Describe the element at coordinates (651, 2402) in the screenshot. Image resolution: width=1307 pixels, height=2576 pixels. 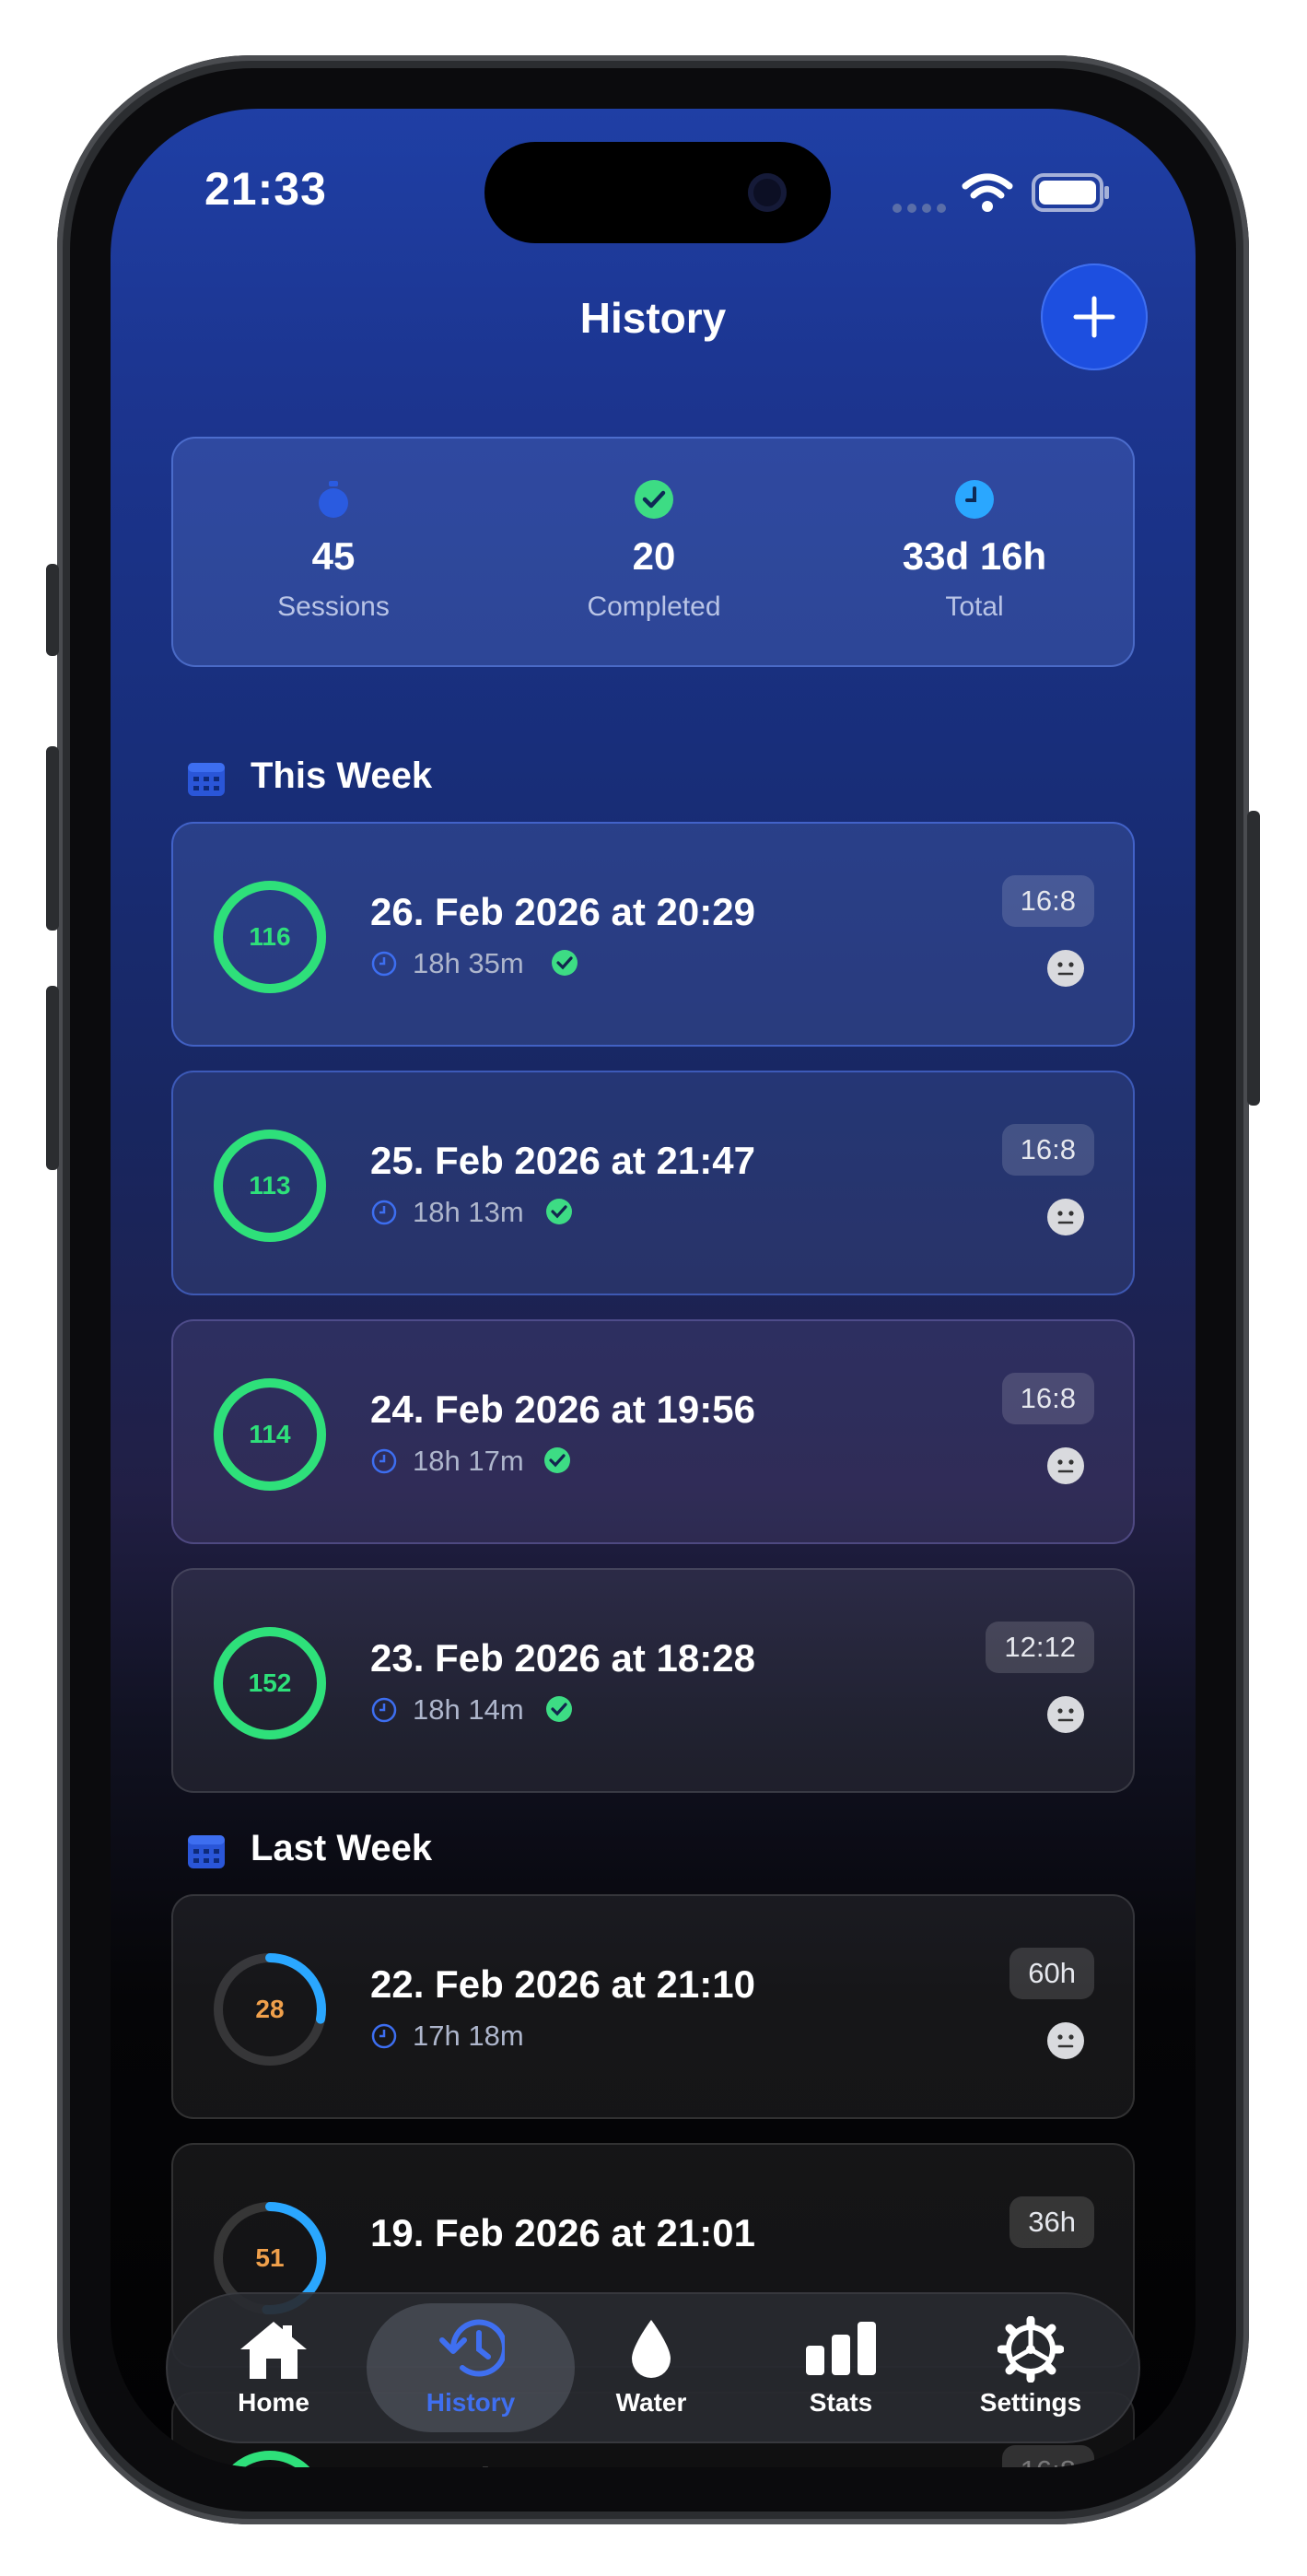
I see `tab-label: Water` at that location.